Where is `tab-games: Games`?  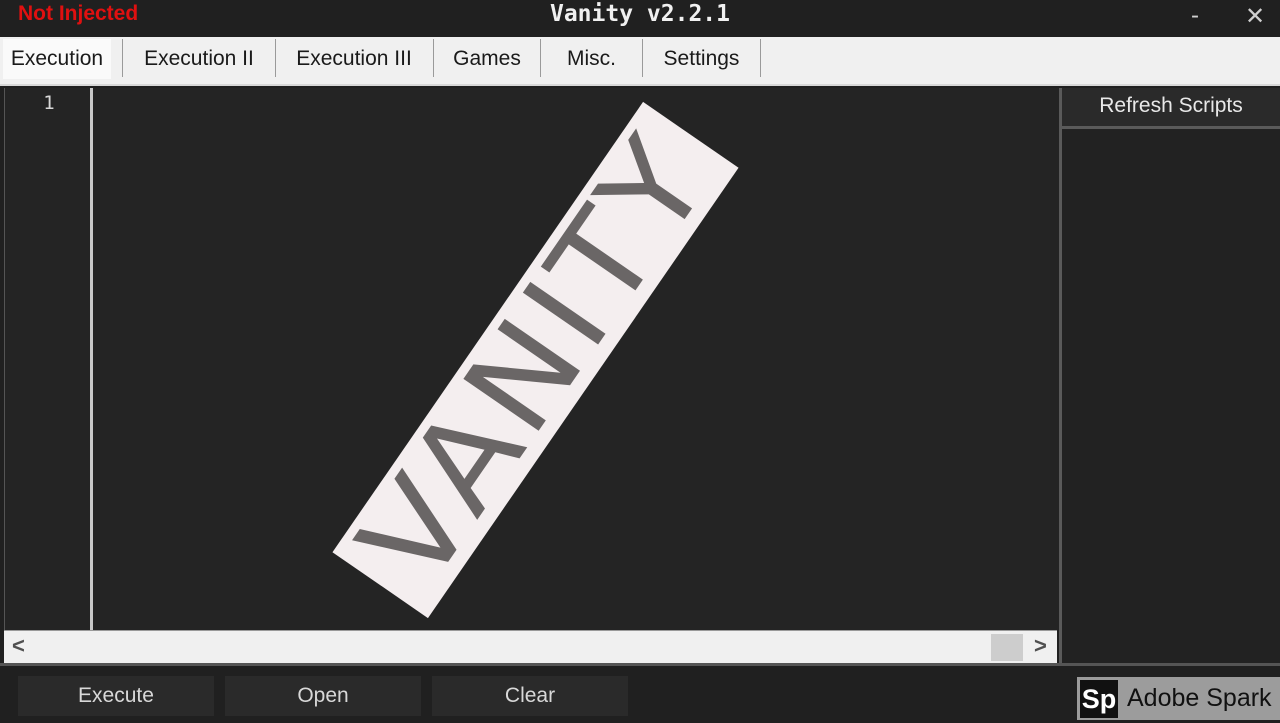 tab-games: Games is located at coordinates (487, 58).